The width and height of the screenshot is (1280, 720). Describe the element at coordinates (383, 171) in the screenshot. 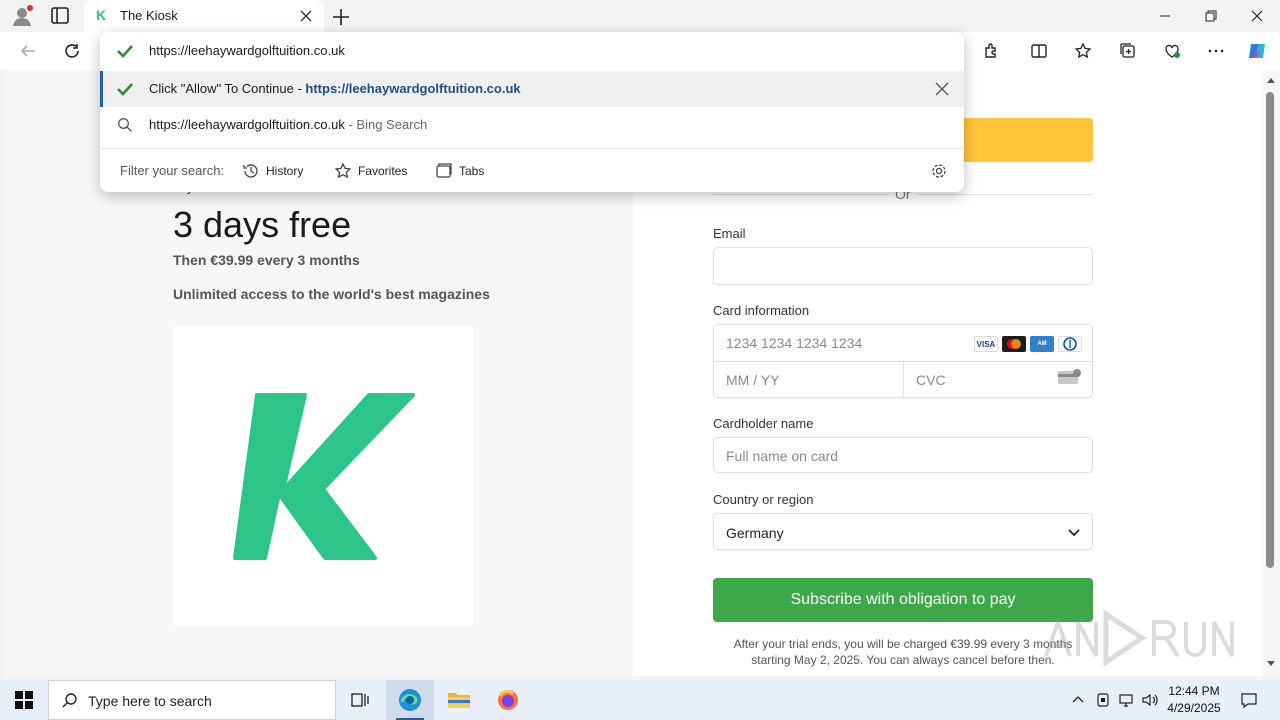

I see `filter-favorites-label: Favorites` at that location.